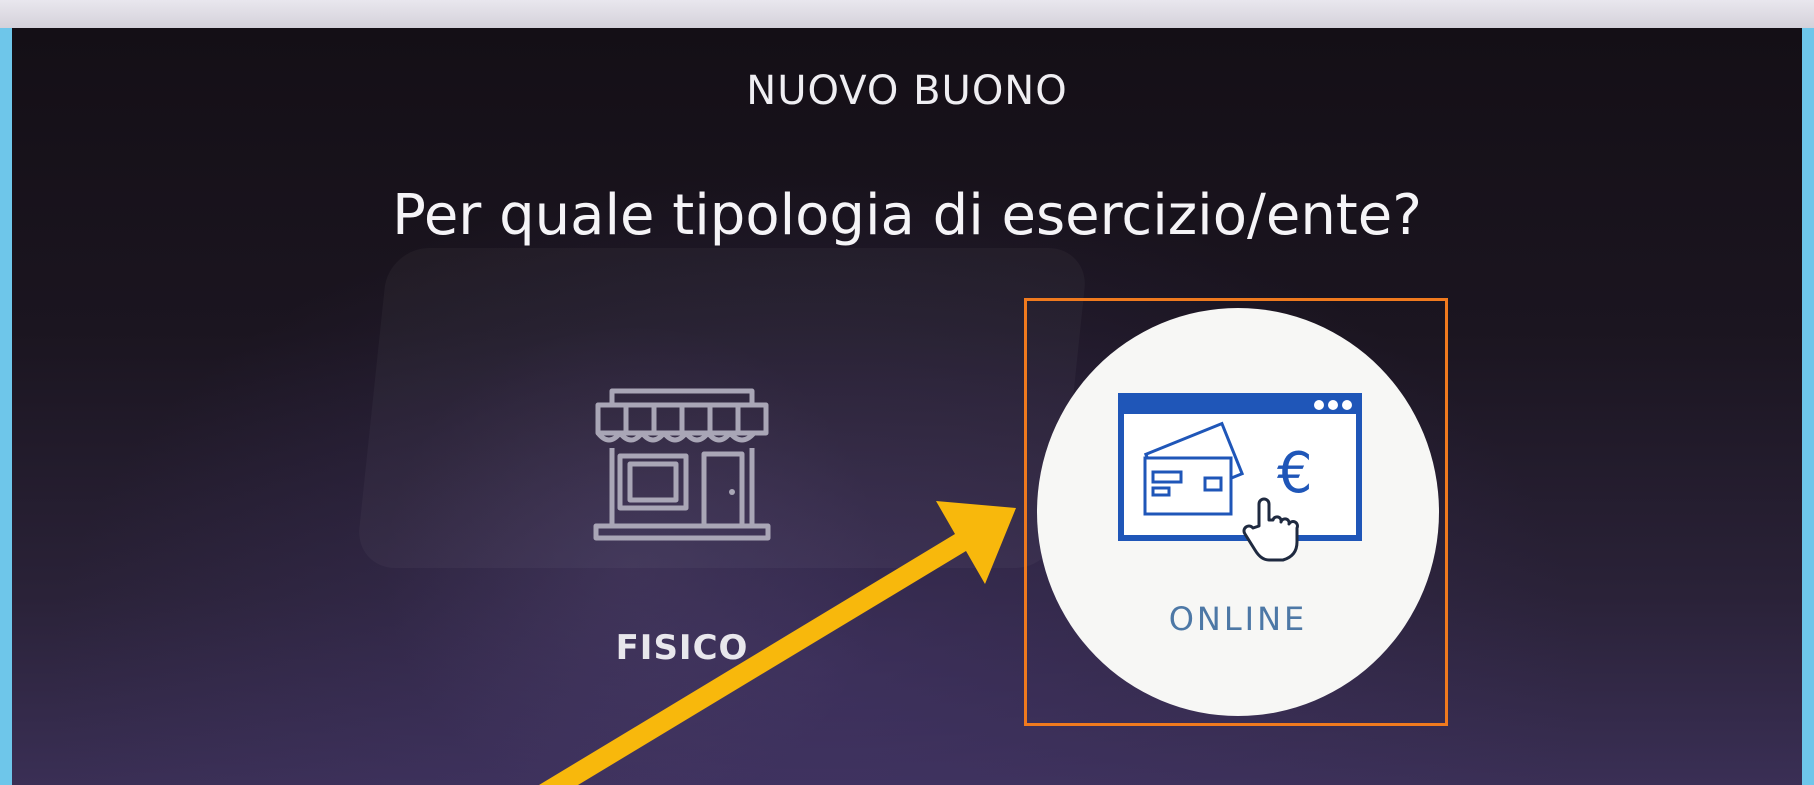 The width and height of the screenshot is (1814, 785). What do you see at coordinates (1240, 477) in the screenshot?
I see `browser-payment-icon: €` at bounding box center [1240, 477].